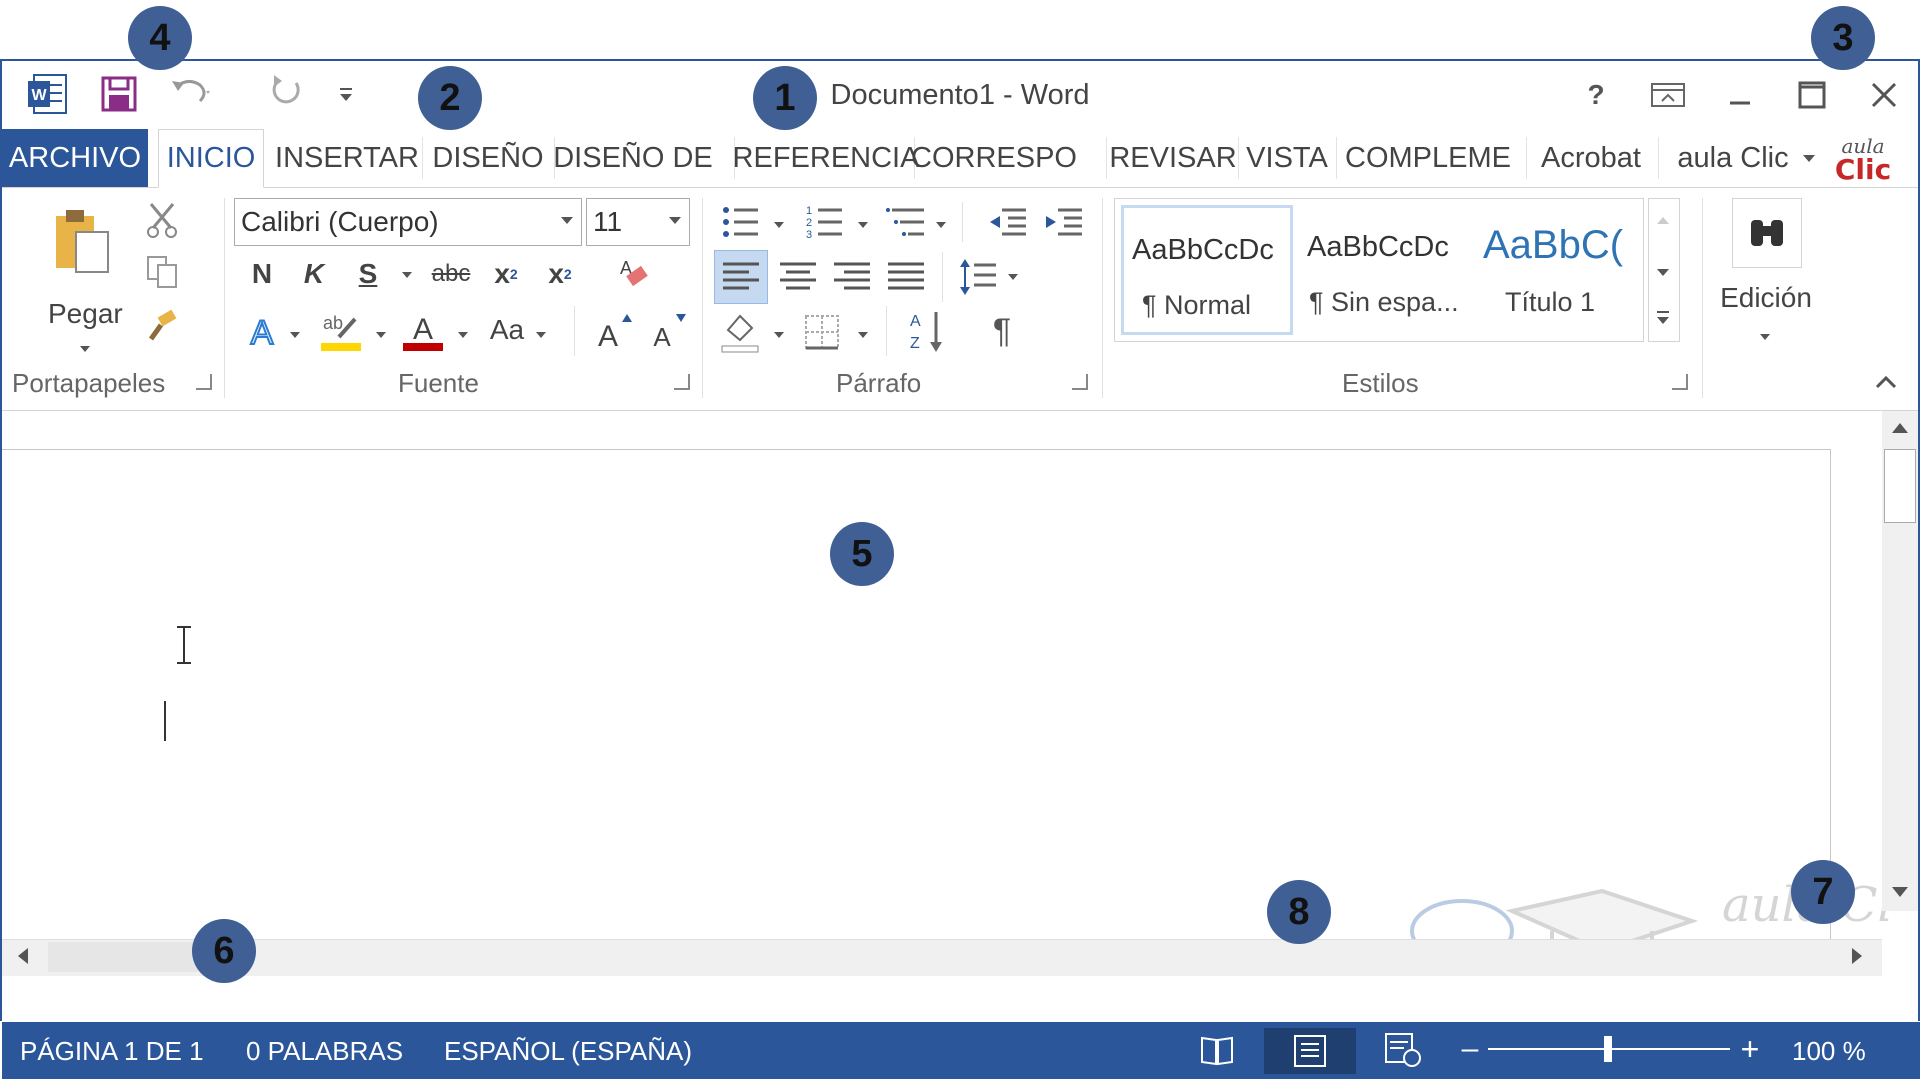  I want to click on tab-vista: VISTA, so click(1287, 158).